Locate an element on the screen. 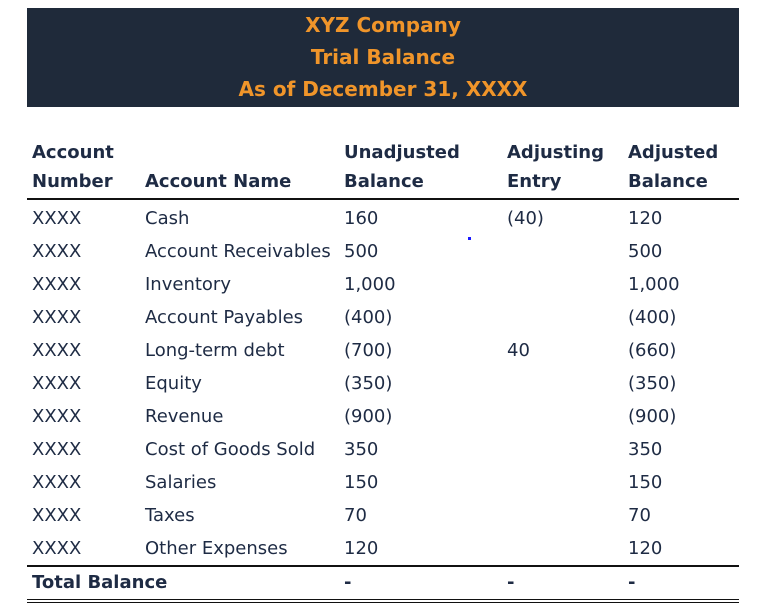 Image resolution: width=770 pixels, height=612 pixels. table-row: XXXX Other Expenses 120 120 is located at coordinates (383, 548).